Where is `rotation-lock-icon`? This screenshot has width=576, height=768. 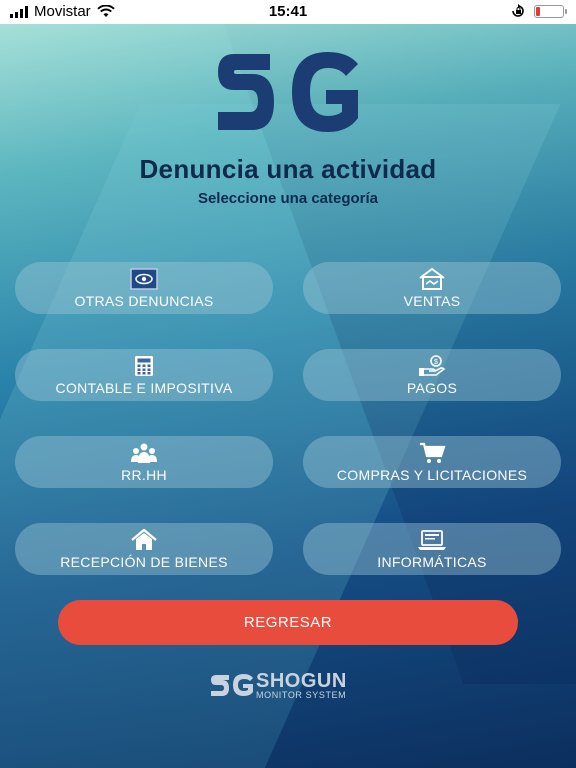 rotation-lock-icon is located at coordinates (518, 10).